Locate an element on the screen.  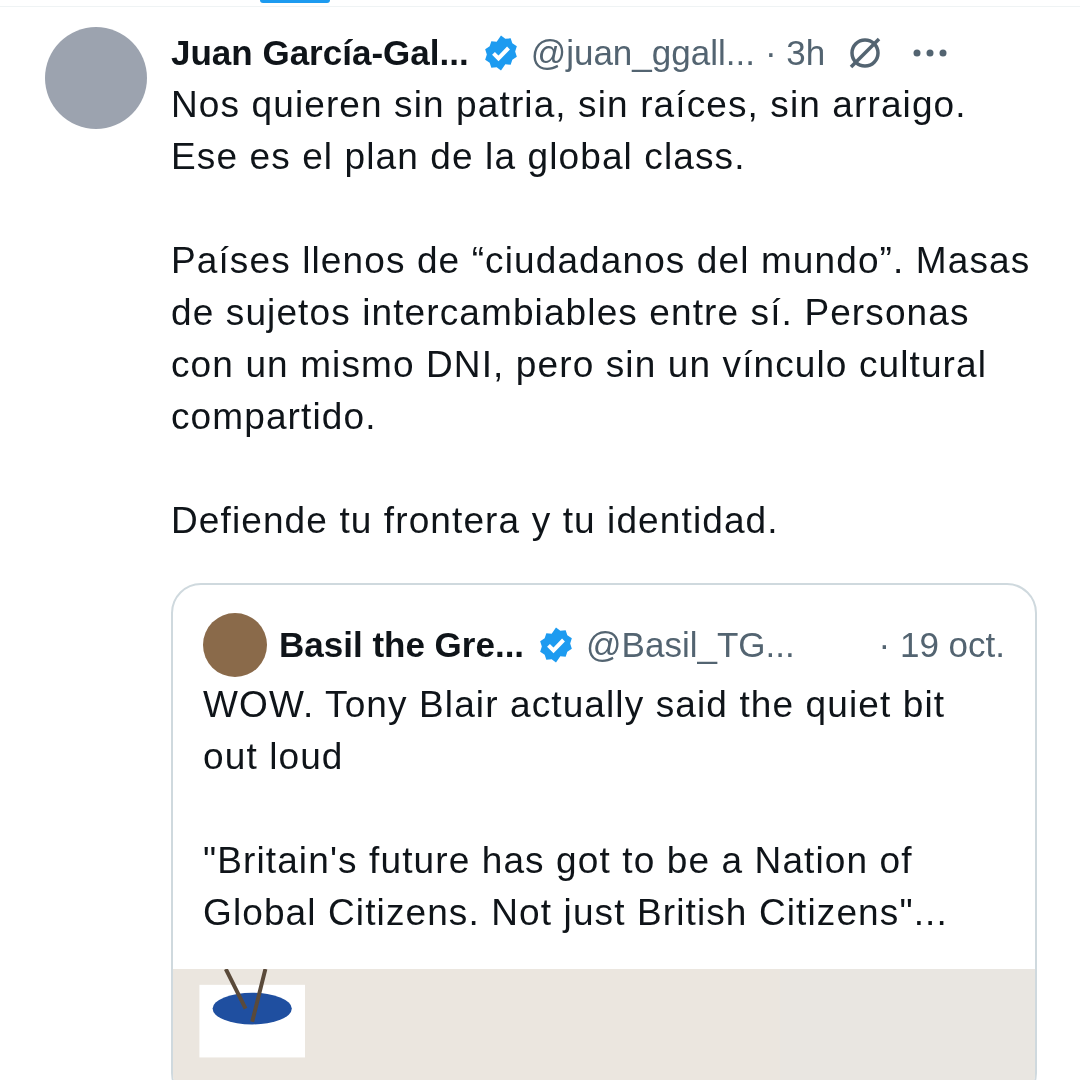
post-text: WOW. Tony Blair actually said the quiet bit out loud is located at coordinates (575, 731).